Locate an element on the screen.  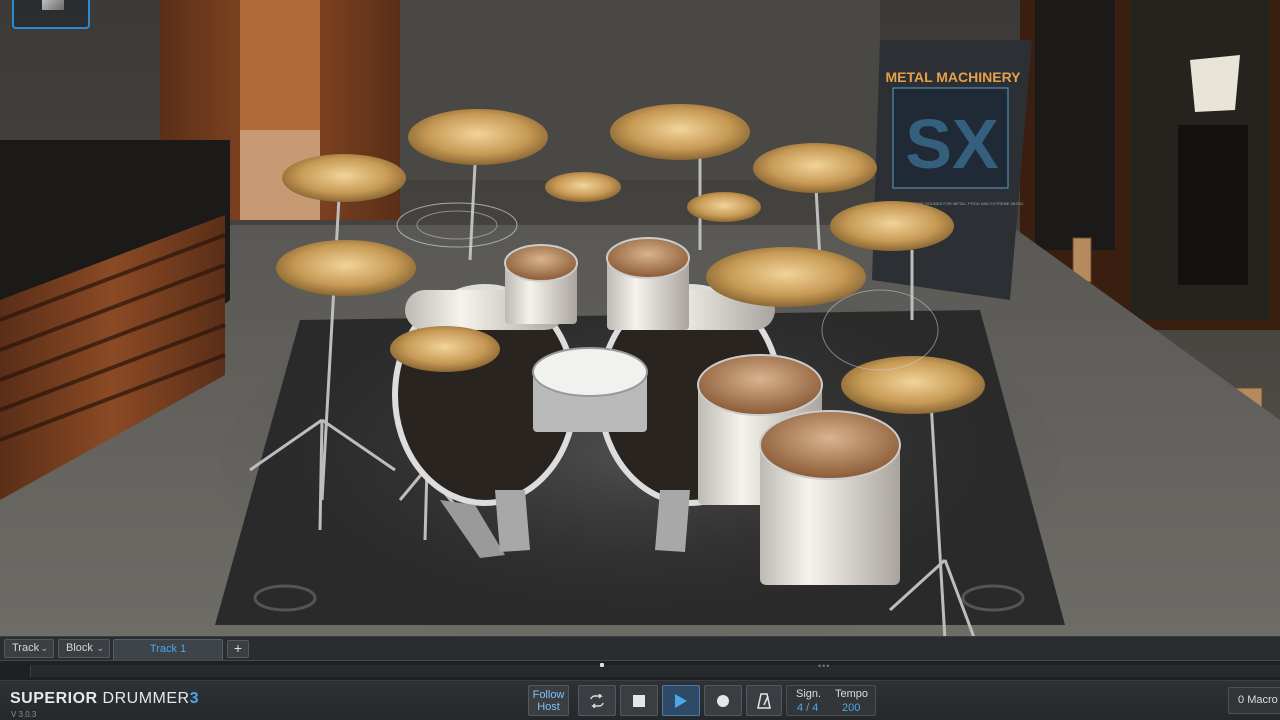
track-menu-label: Track is located at coordinates (26, 648).